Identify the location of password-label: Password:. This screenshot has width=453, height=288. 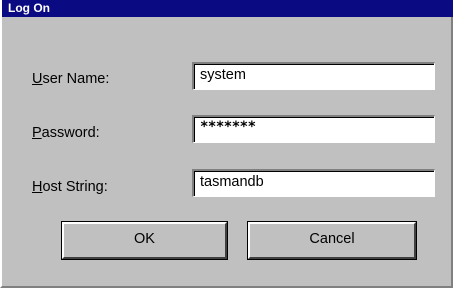
(66, 133).